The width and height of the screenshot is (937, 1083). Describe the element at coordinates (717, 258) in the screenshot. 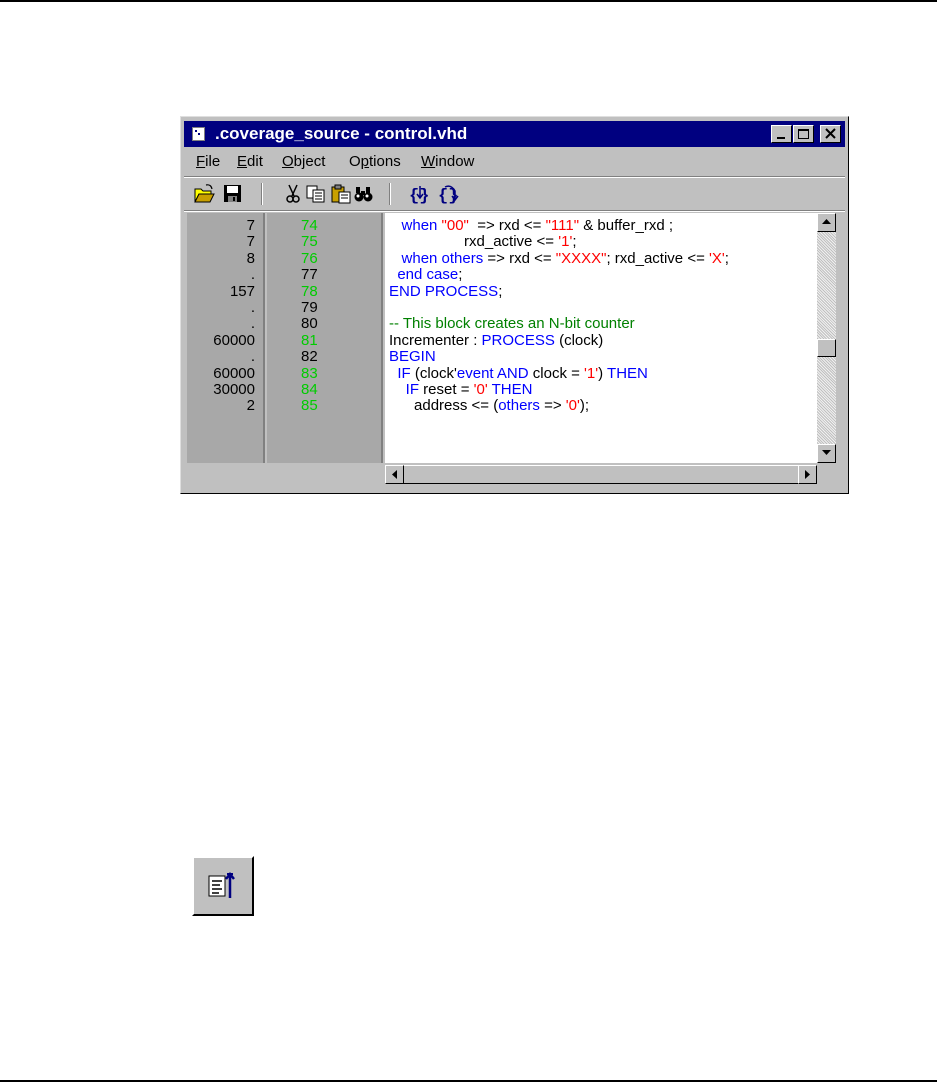

I see `code-literal: 'X'` at that location.